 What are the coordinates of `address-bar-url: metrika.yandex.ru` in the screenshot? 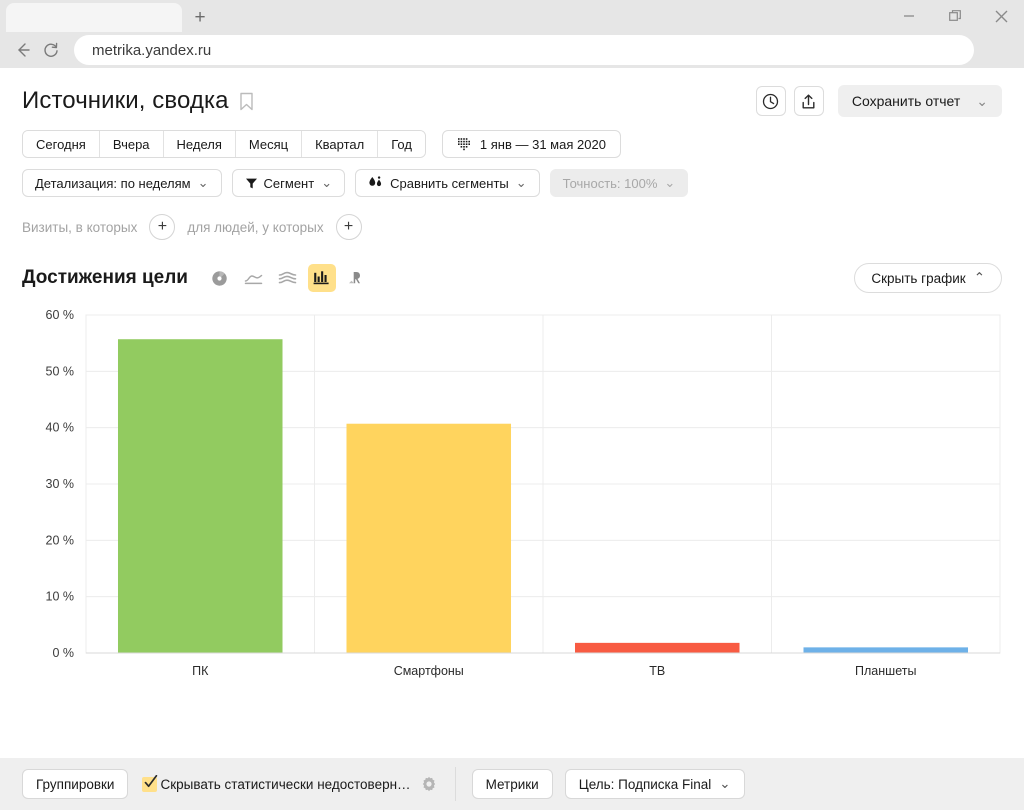 It's located at (152, 50).